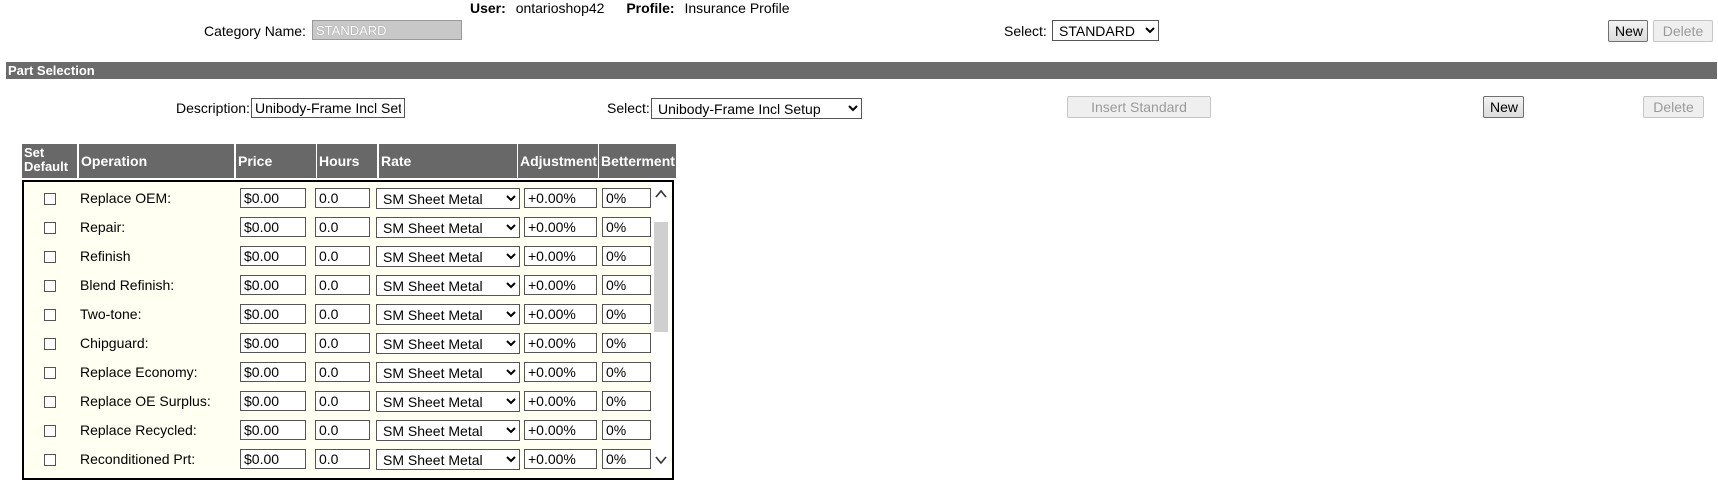  Describe the element at coordinates (1139, 107) in the screenshot. I see `insert-standard-button: Insert Standard` at that location.